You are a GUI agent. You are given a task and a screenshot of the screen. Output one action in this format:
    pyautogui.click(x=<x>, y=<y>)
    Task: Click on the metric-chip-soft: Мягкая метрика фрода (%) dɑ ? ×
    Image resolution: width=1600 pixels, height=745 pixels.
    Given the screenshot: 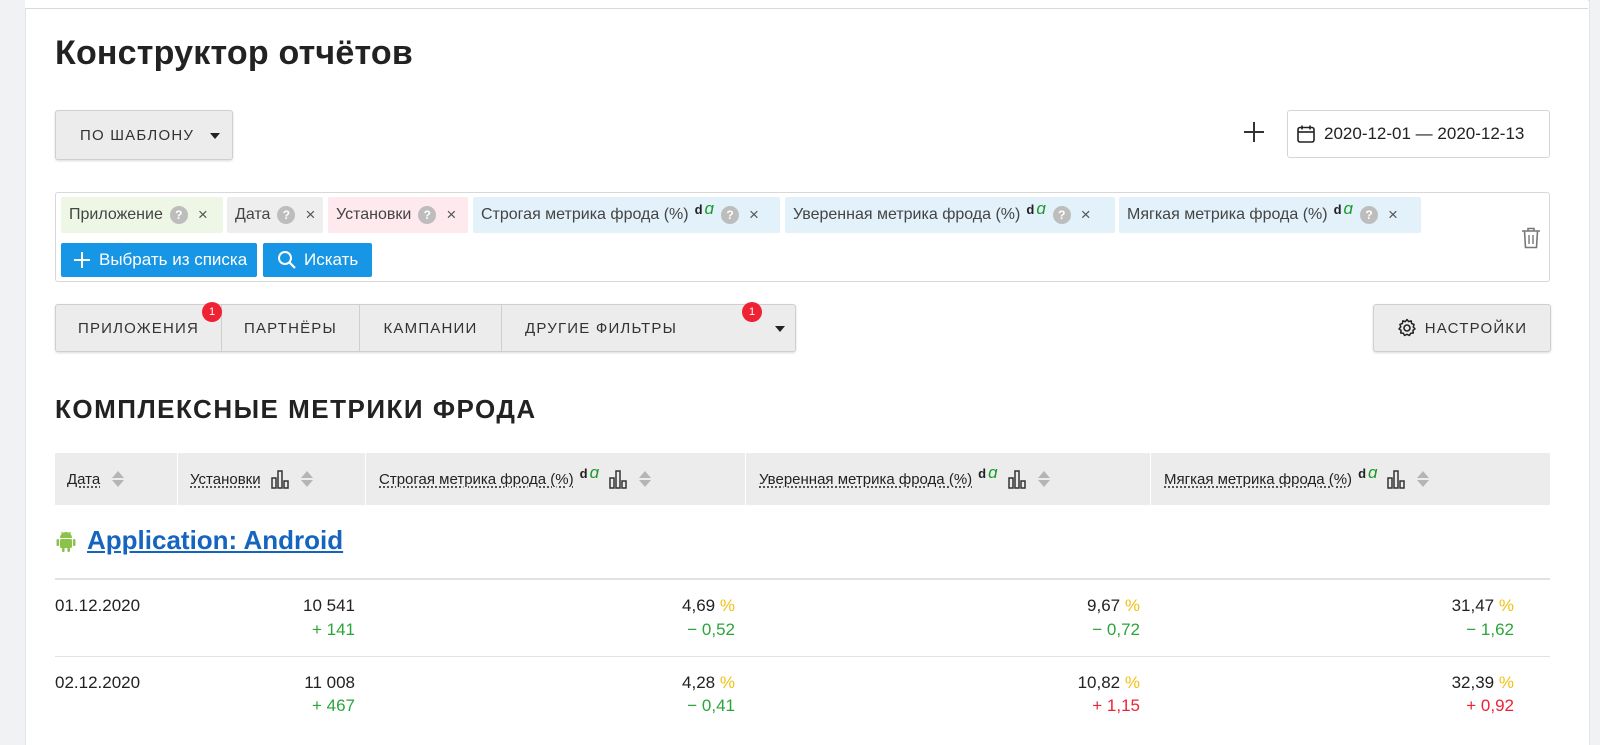 What is the action you would take?
    pyautogui.click(x=1270, y=215)
    